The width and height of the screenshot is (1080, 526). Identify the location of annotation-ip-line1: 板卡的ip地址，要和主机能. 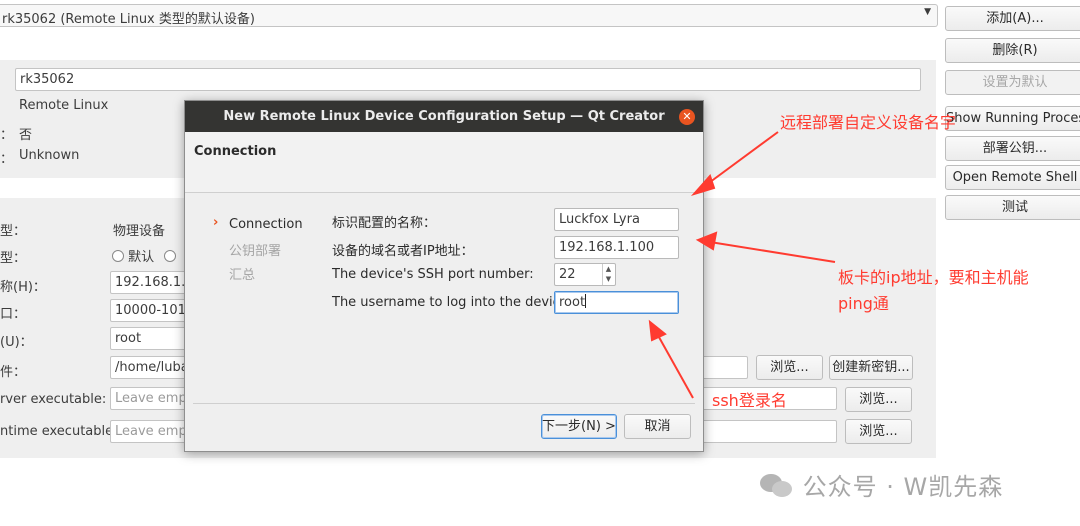
(933, 277).